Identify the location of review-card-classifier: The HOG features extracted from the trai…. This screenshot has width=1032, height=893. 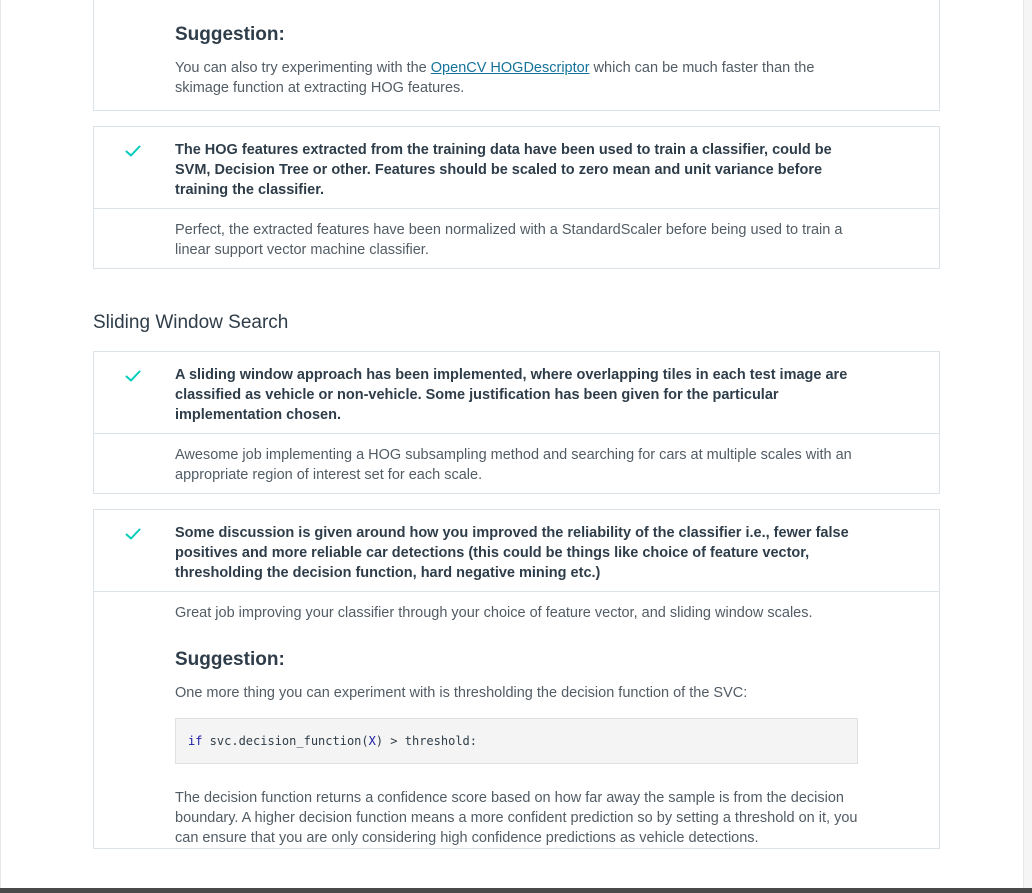
(516, 197).